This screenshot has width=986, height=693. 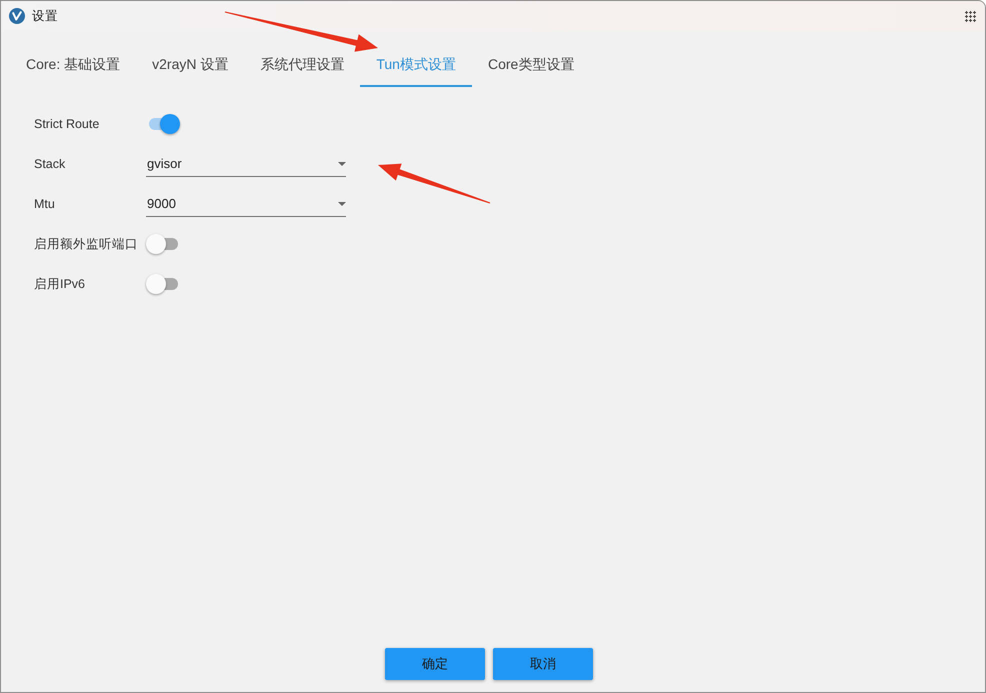 What do you see at coordinates (45, 204) in the screenshot?
I see `setting-label: Mtu` at bounding box center [45, 204].